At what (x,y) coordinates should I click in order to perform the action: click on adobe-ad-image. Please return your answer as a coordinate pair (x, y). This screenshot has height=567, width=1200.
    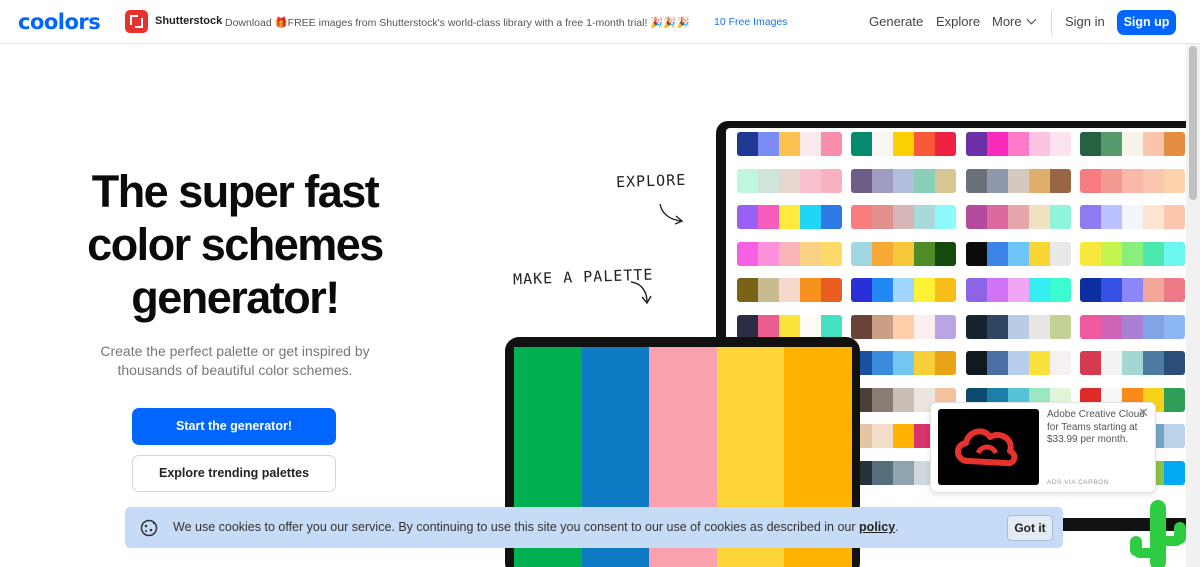
    Looking at the image, I should click on (988, 447).